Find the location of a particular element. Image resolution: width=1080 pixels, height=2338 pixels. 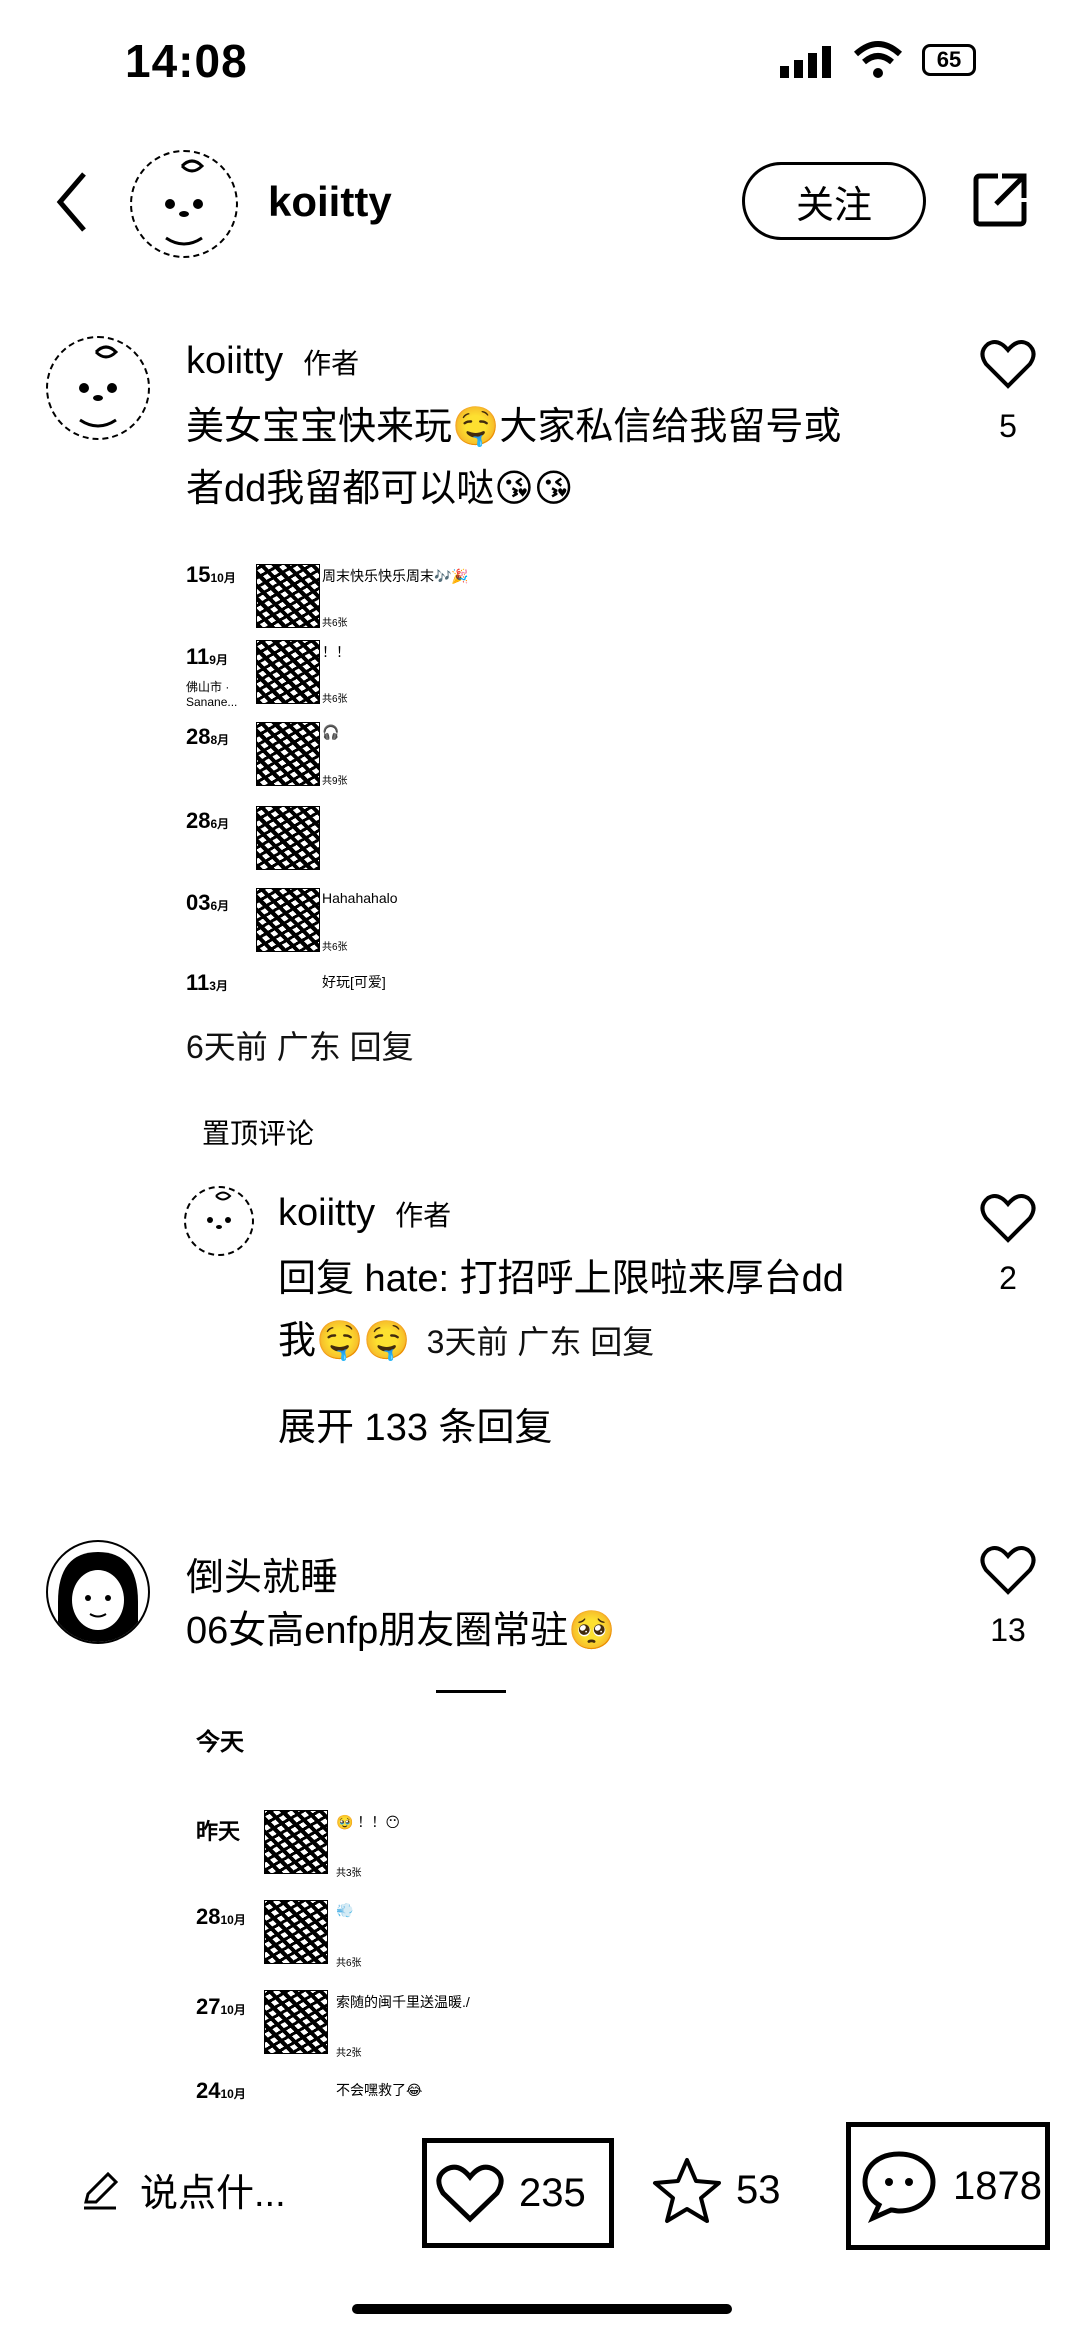

shot-row: 036月 Hahahahalo 共6张 is located at coordinates (366, 910).